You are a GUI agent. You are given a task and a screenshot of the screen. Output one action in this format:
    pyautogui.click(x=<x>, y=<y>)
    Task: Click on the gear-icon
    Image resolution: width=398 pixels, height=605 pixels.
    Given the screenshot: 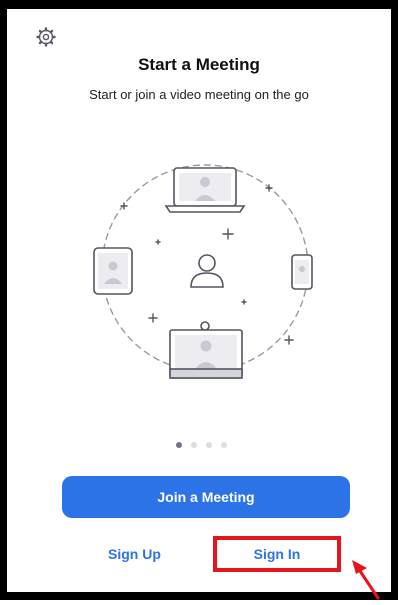 What is the action you would take?
    pyautogui.click(x=46, y=37)
    